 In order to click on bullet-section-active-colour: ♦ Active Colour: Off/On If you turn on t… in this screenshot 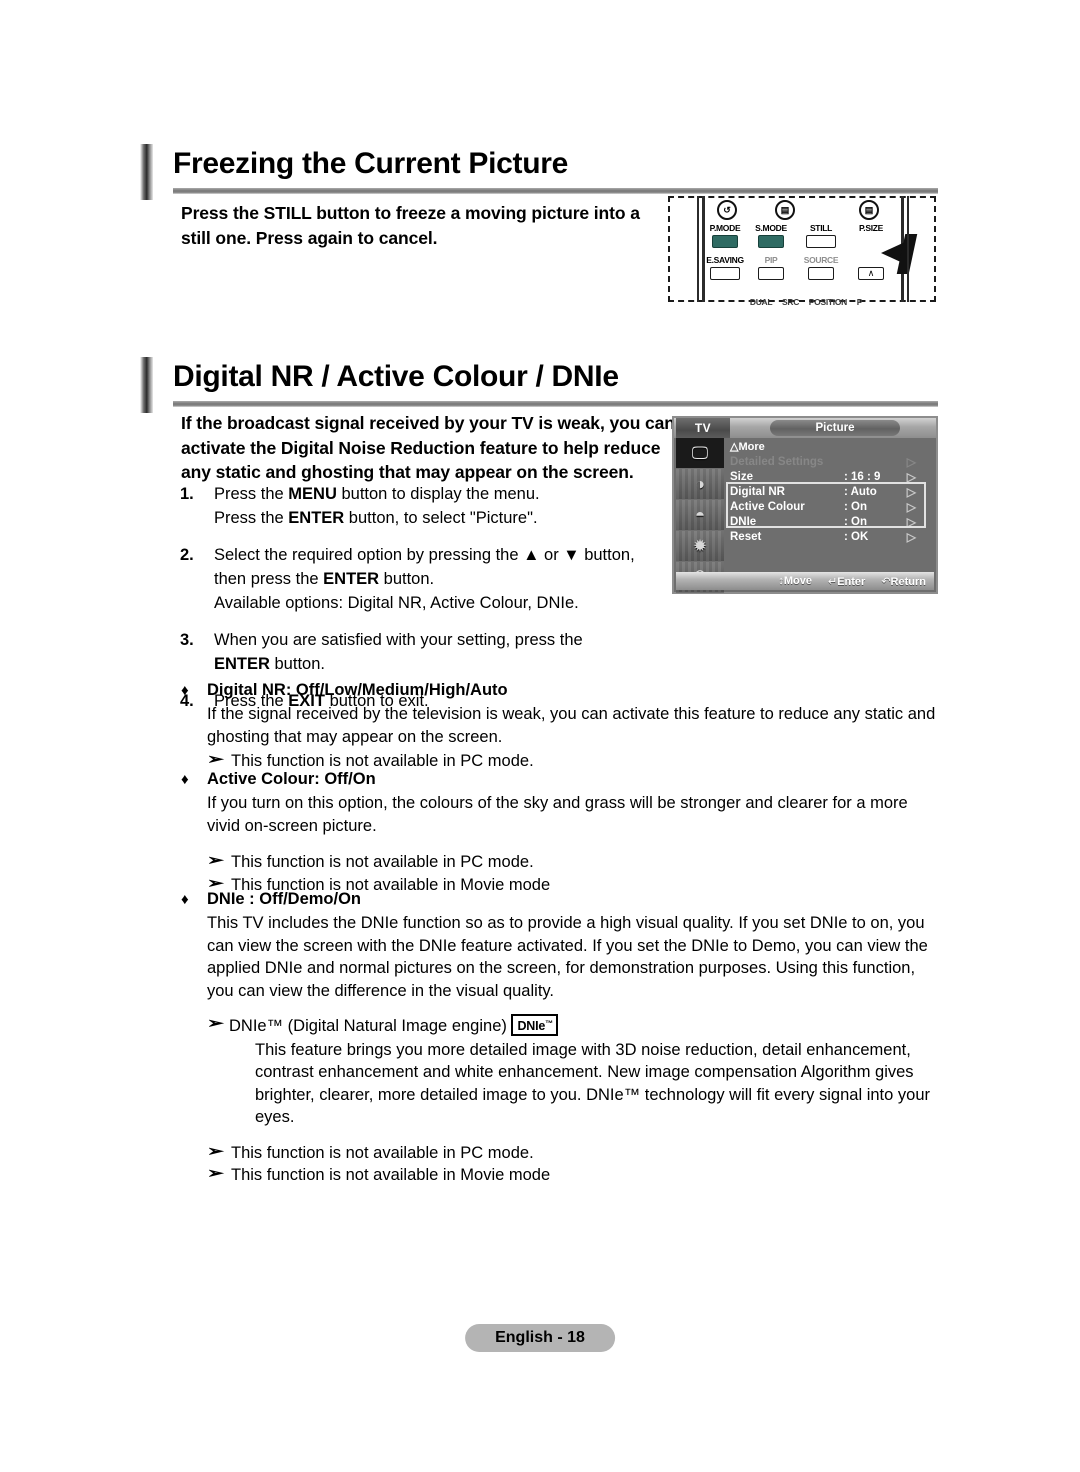, I will do `click(561, 832)`.